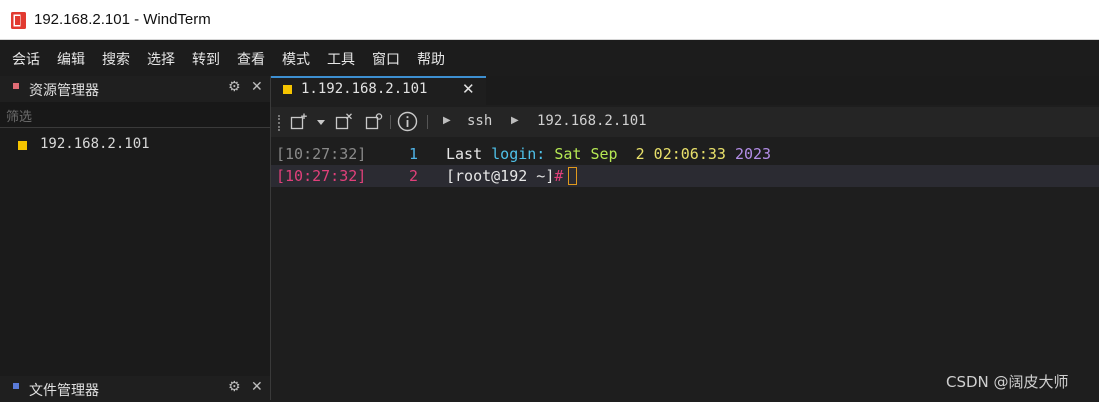 This screenshot has height=402, width=1099. I want to click on close-session-icon, so click(344, 122).